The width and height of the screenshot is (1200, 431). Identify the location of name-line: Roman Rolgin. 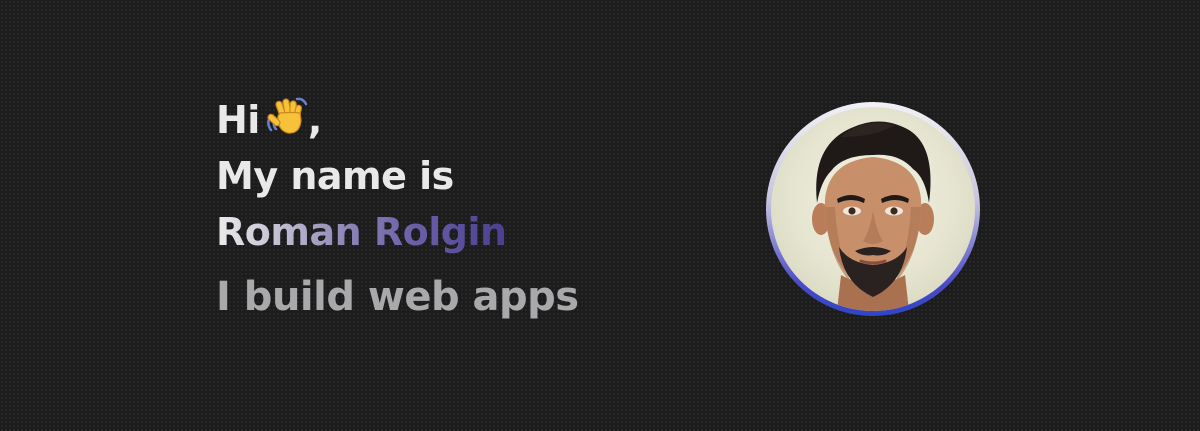
(446, 232).